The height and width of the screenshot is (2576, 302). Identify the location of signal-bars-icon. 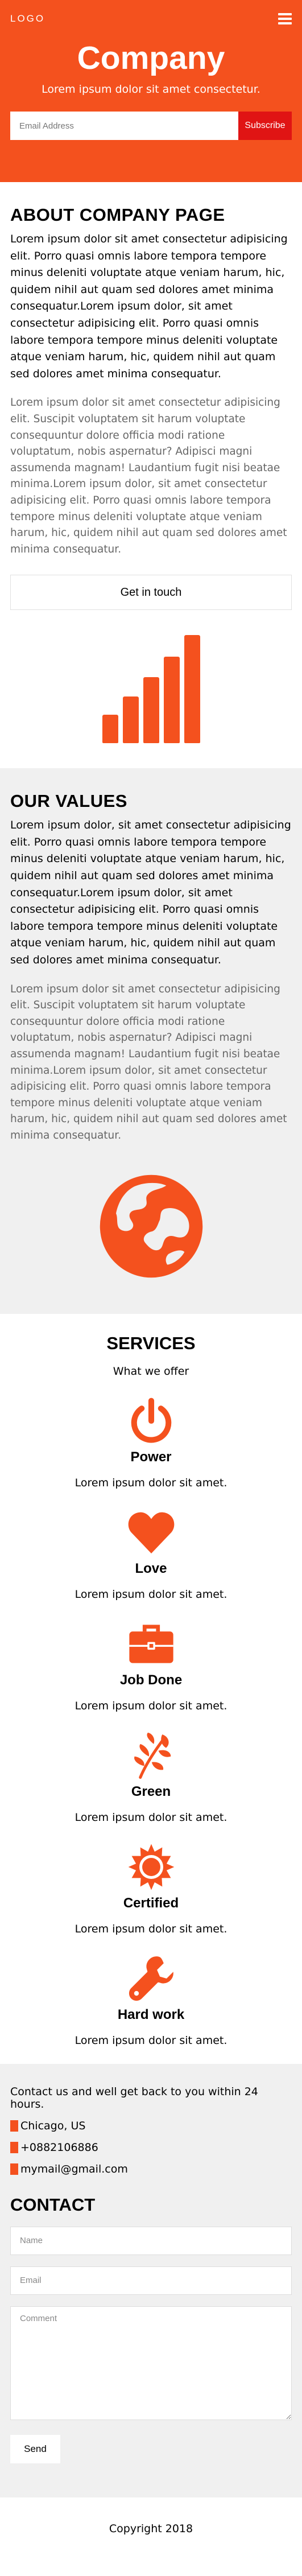
(151, 689).